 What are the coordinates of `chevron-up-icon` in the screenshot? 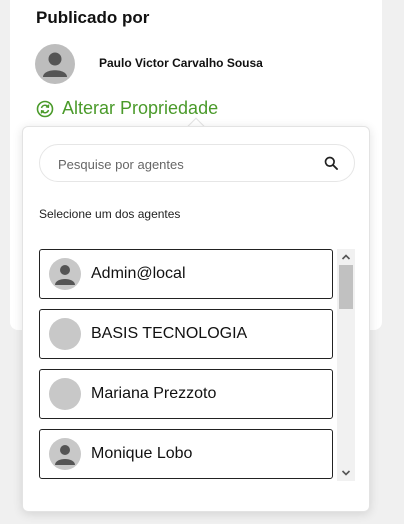 It's located at (346, 257).